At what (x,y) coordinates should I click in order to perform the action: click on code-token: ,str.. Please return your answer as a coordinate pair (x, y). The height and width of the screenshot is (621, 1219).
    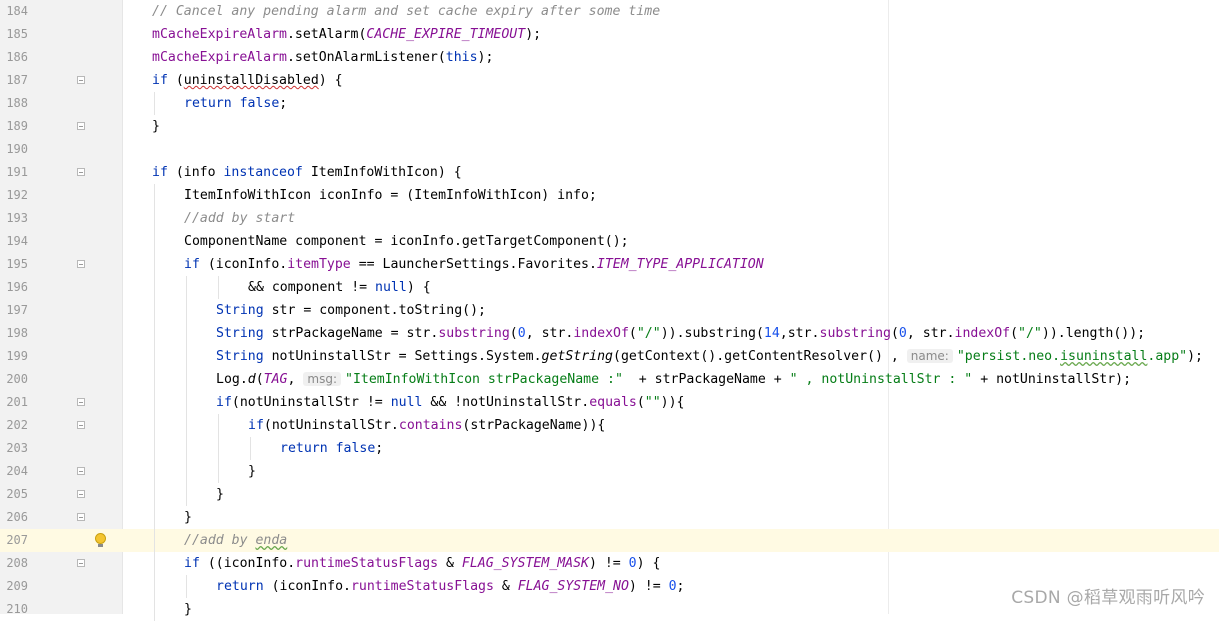
    Looking at the image, I should click on (799, 333).